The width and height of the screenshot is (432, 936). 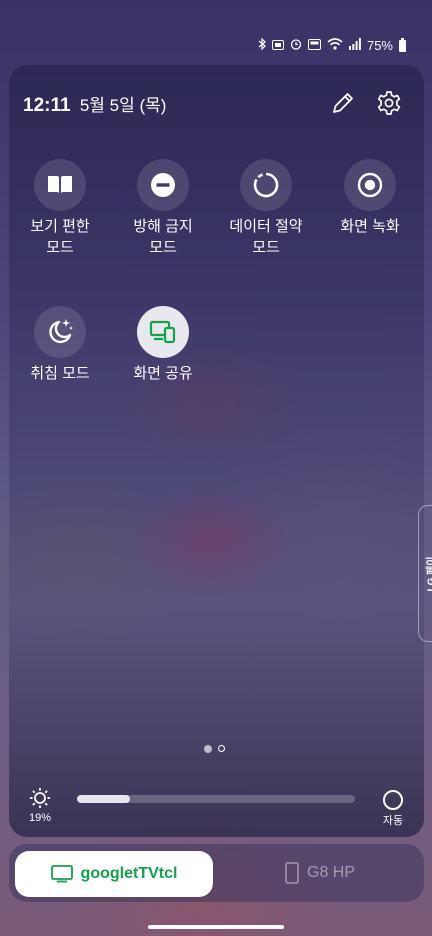 I want to click on gear-icon, so click(x=389, y=103).